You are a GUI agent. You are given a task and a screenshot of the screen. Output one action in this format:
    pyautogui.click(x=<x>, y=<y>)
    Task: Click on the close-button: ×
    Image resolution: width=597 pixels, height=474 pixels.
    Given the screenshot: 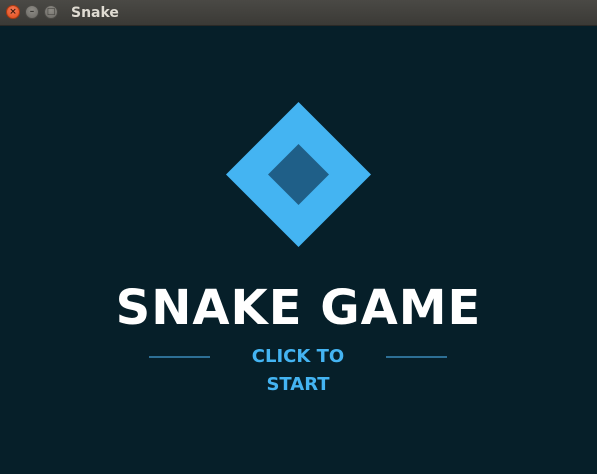 What is the action you would take?
    pyautogui.click(x=13, y=12)
    